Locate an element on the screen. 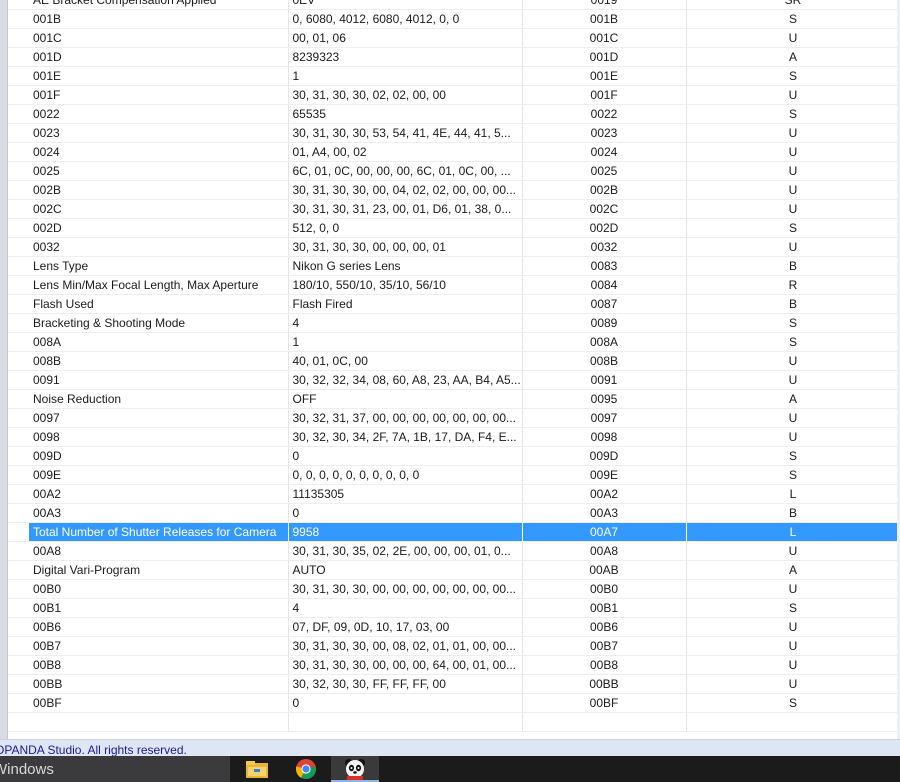  status-bar: OPANDA Studio. All rights reserved. is located at coordinates (450, 748).